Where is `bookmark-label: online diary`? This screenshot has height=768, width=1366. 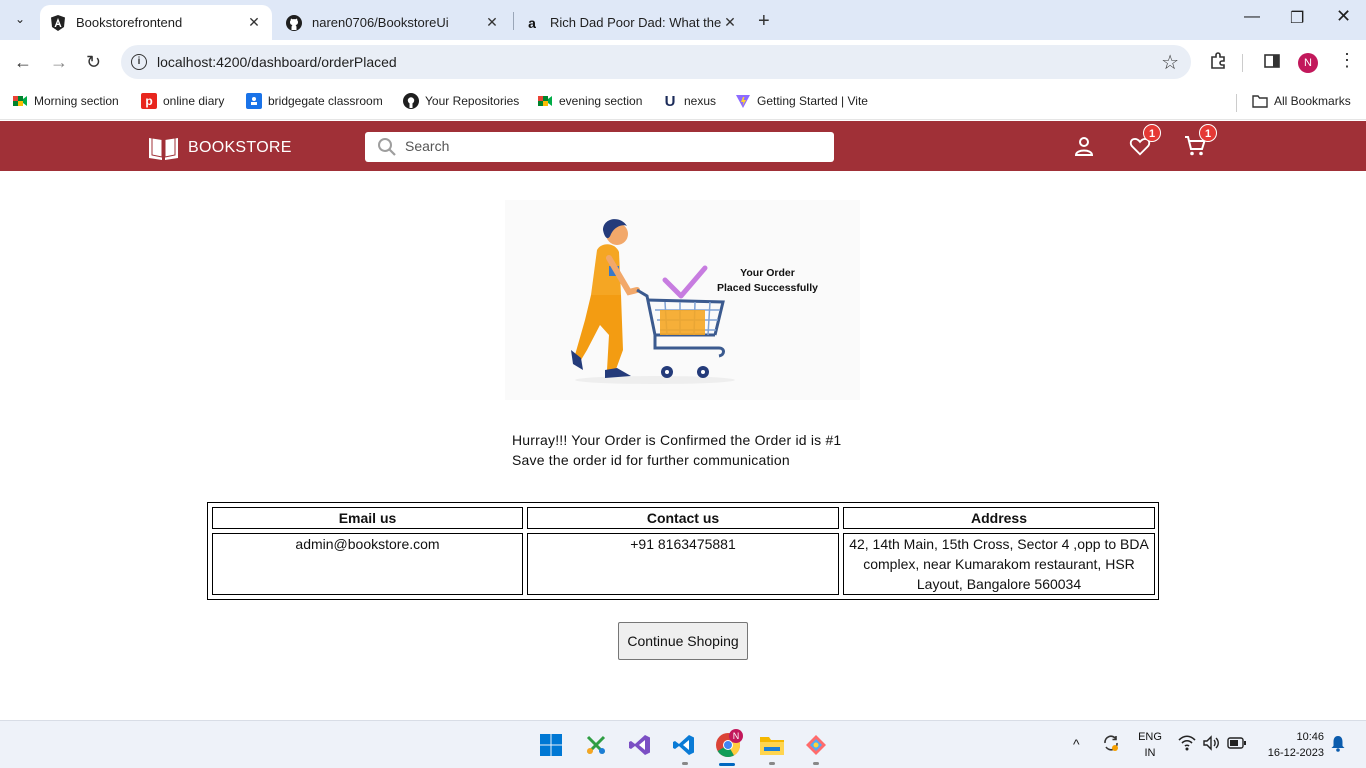 bookmark-label: online diary is located at coordinates (194, 101).